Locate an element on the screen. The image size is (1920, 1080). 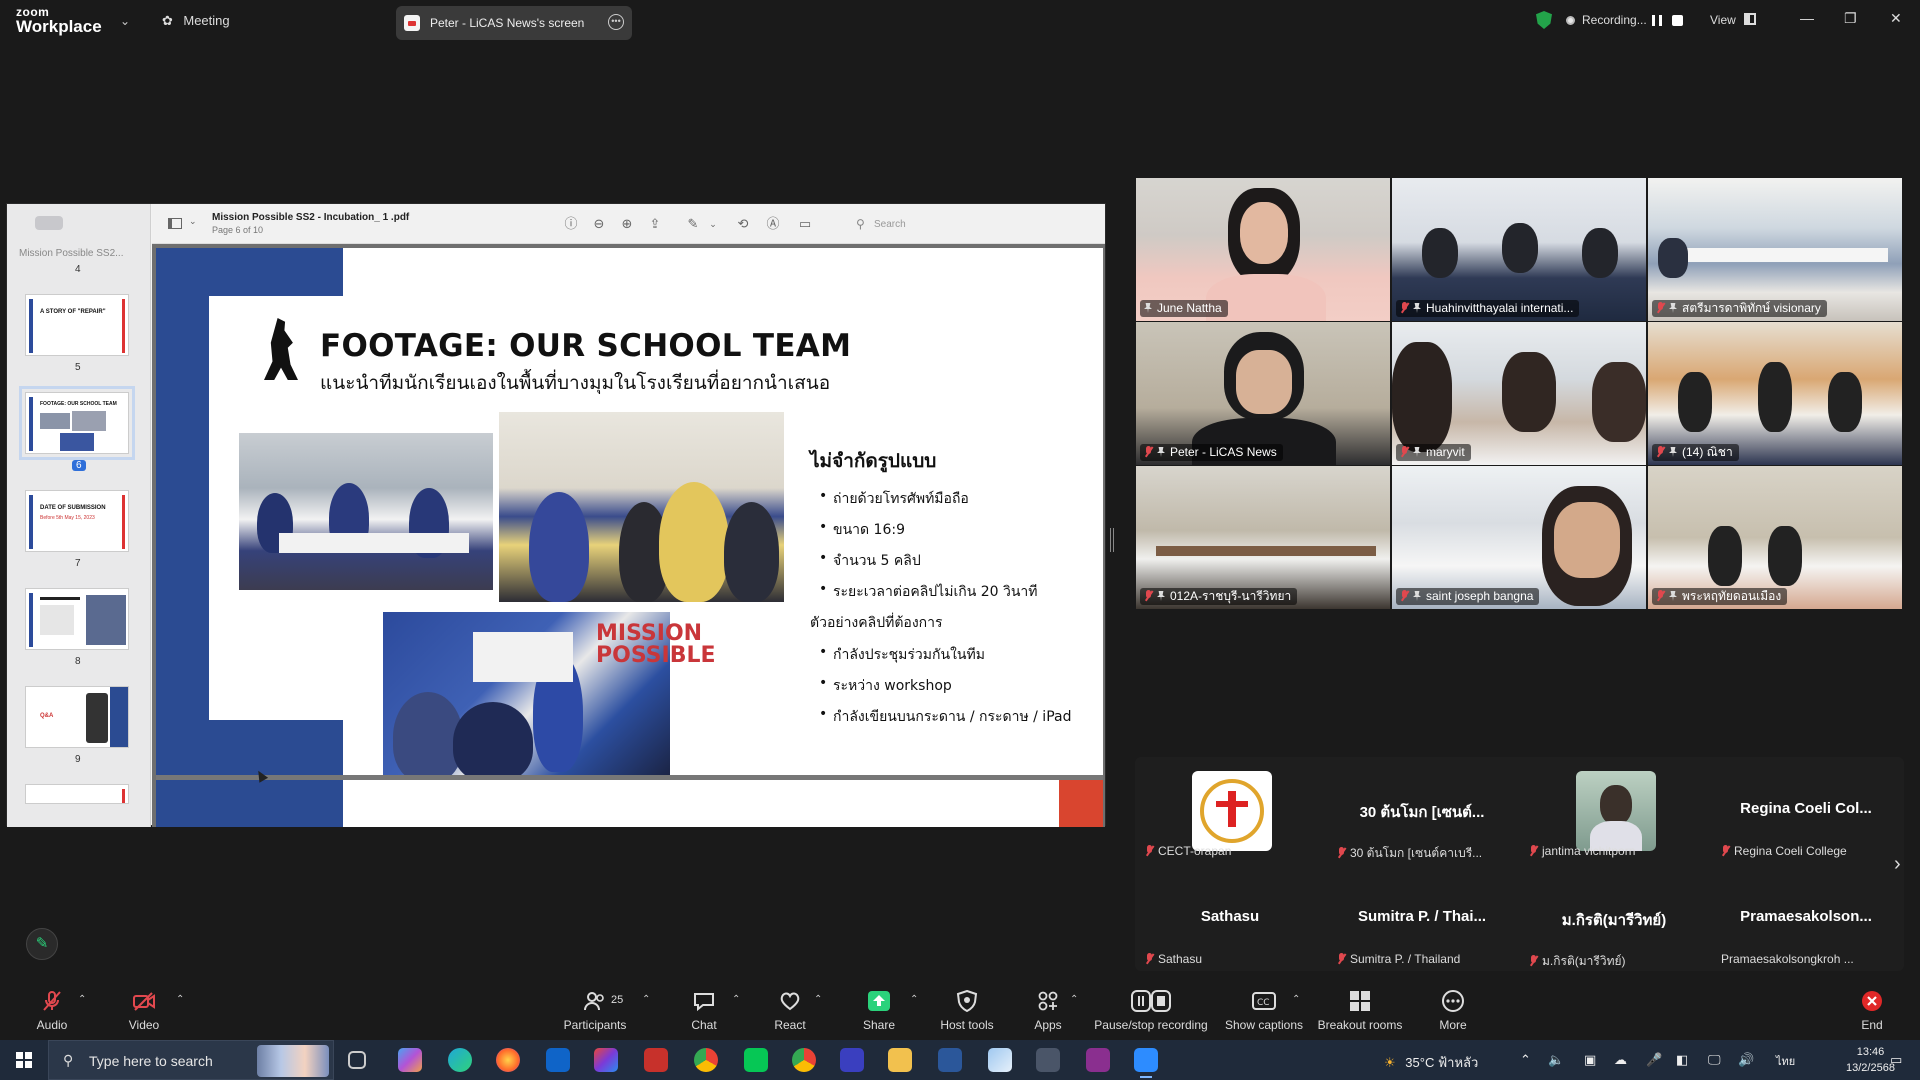
task-view-icon is located at coordinates (357, 1060).